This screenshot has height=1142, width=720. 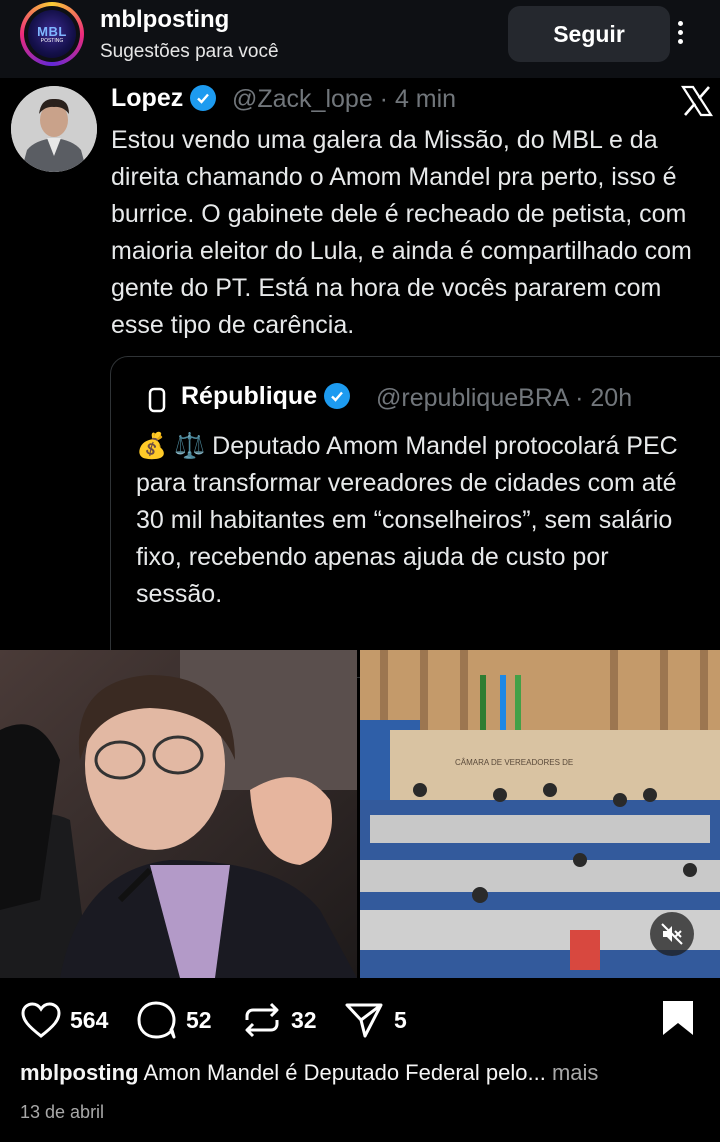 What do you see at coordinates (364, 1020) in the screenshot?
I see `share-icon` at bounding box center [364, 1020].